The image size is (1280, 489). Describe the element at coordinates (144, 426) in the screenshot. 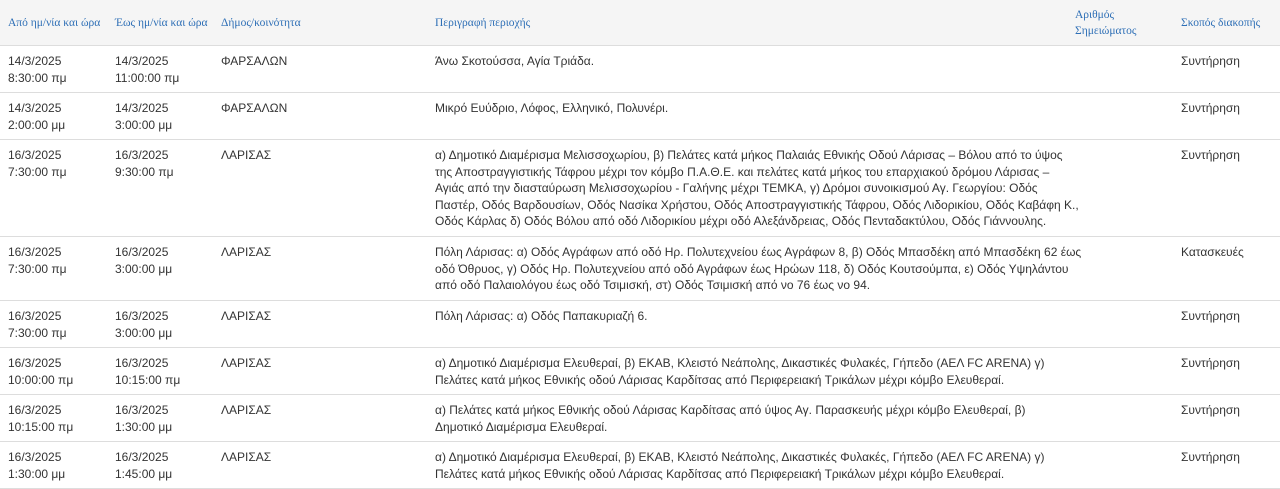

I see `to-time: 1:30:00 μμ` at that location.